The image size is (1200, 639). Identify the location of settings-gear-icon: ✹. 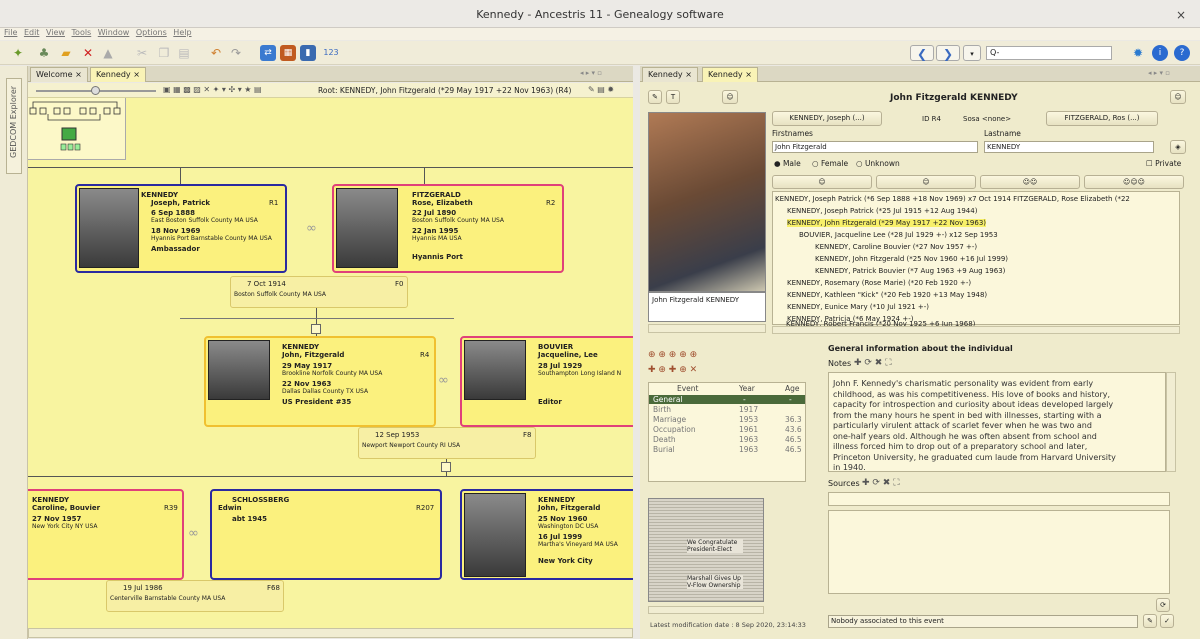
(1138, 53).